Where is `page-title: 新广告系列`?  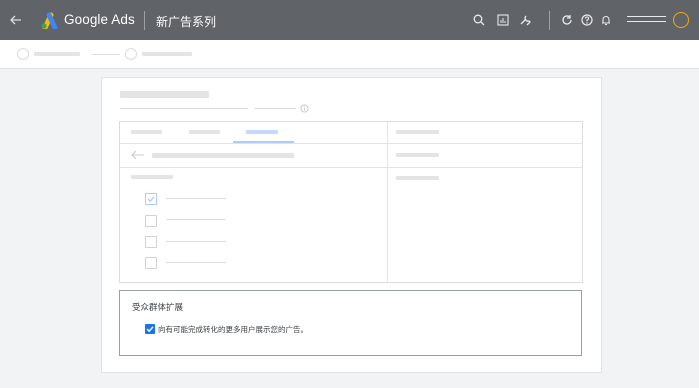
page-title: 新广告系列 is located at coordinates (186, 22).